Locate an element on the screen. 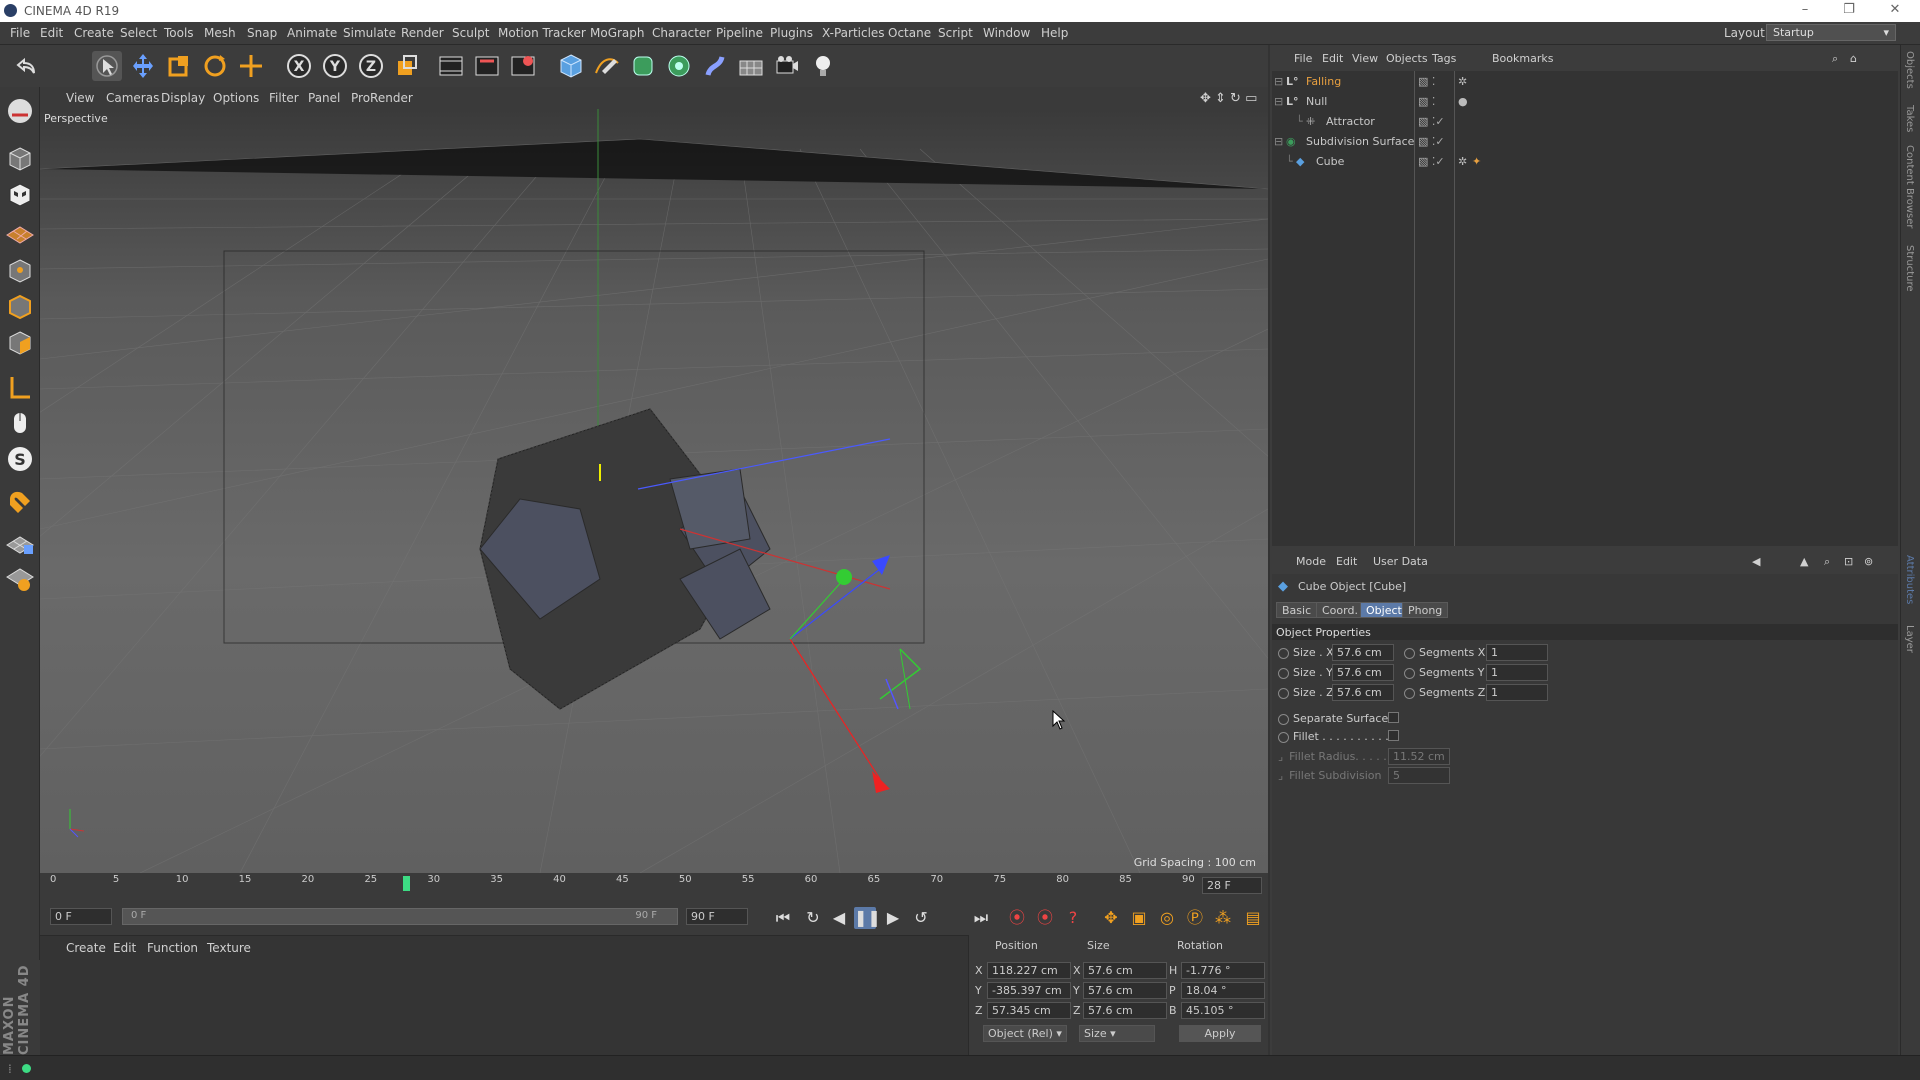  autokey-icon: ⦿ is located at coordinates (1045, 918).